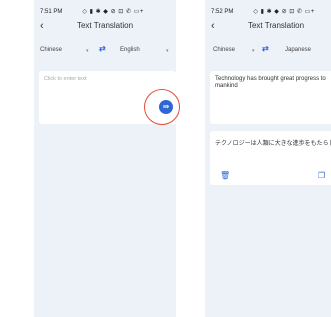 The width and height of the screenshot is (331, 317). What do you see at coordinates (222, 11) in the screenshot?
I see `status-time: 7:52 PM` at bounding box center [222, 11].